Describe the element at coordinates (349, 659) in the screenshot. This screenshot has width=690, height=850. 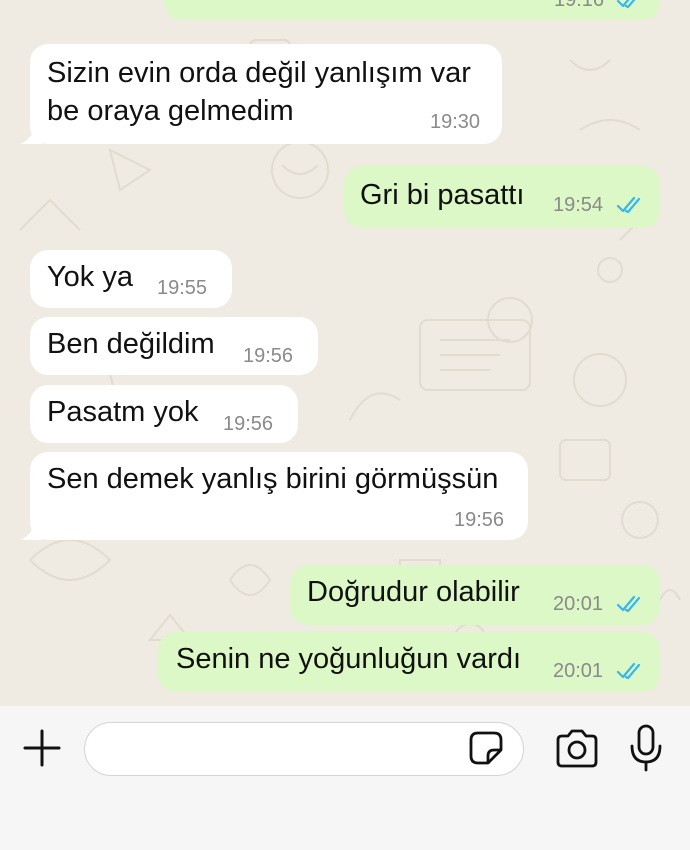
I see `message-text: Senin ne yoğunluğun vardı` at that location.